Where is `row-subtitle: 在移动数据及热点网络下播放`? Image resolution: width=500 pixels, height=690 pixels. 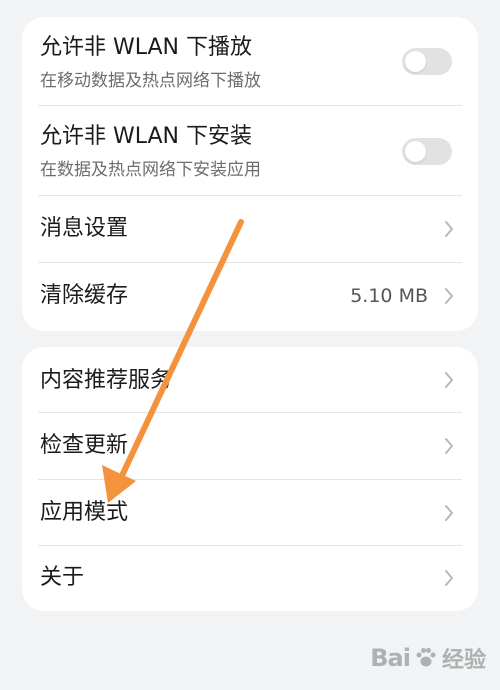 row-subtitle: 在移动数据及热点网络下播放 is located at coordinates (150, 81).